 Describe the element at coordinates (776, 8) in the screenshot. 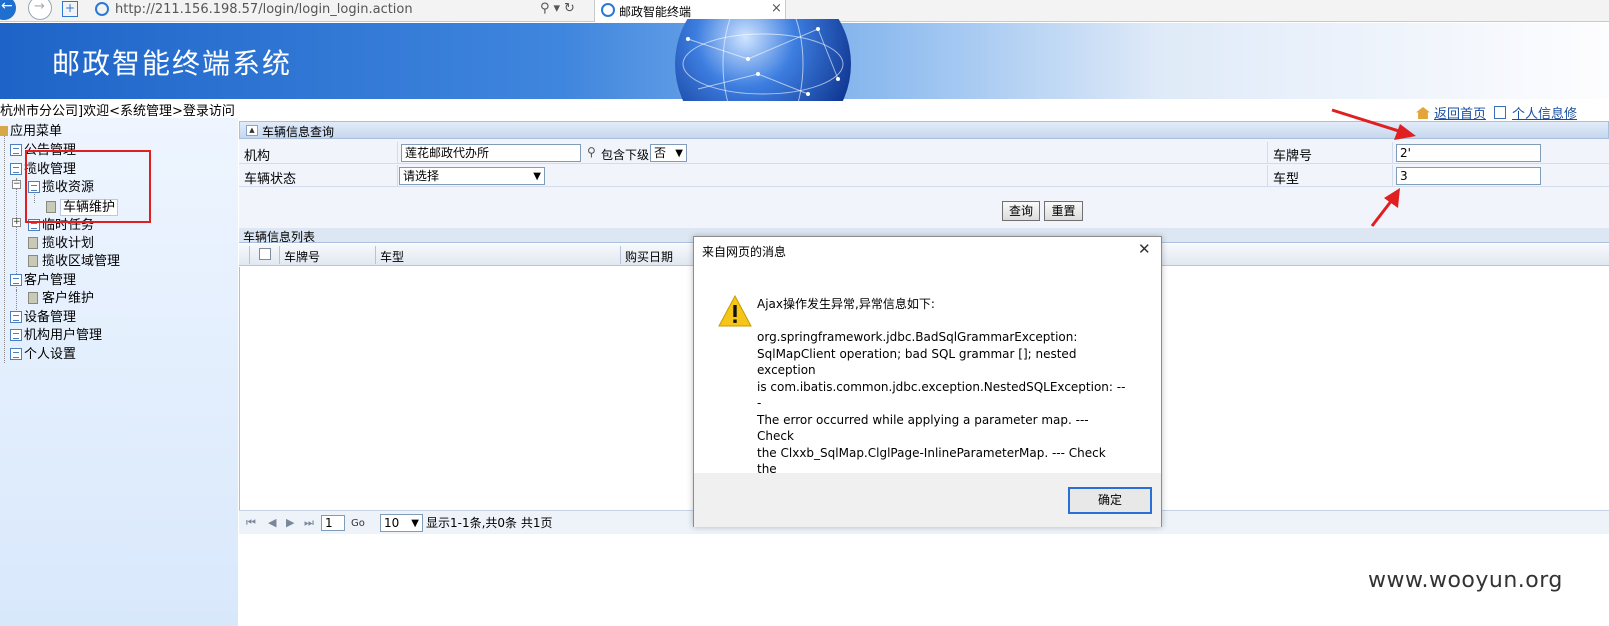

I see `tab-close-icon: ×` at that location.